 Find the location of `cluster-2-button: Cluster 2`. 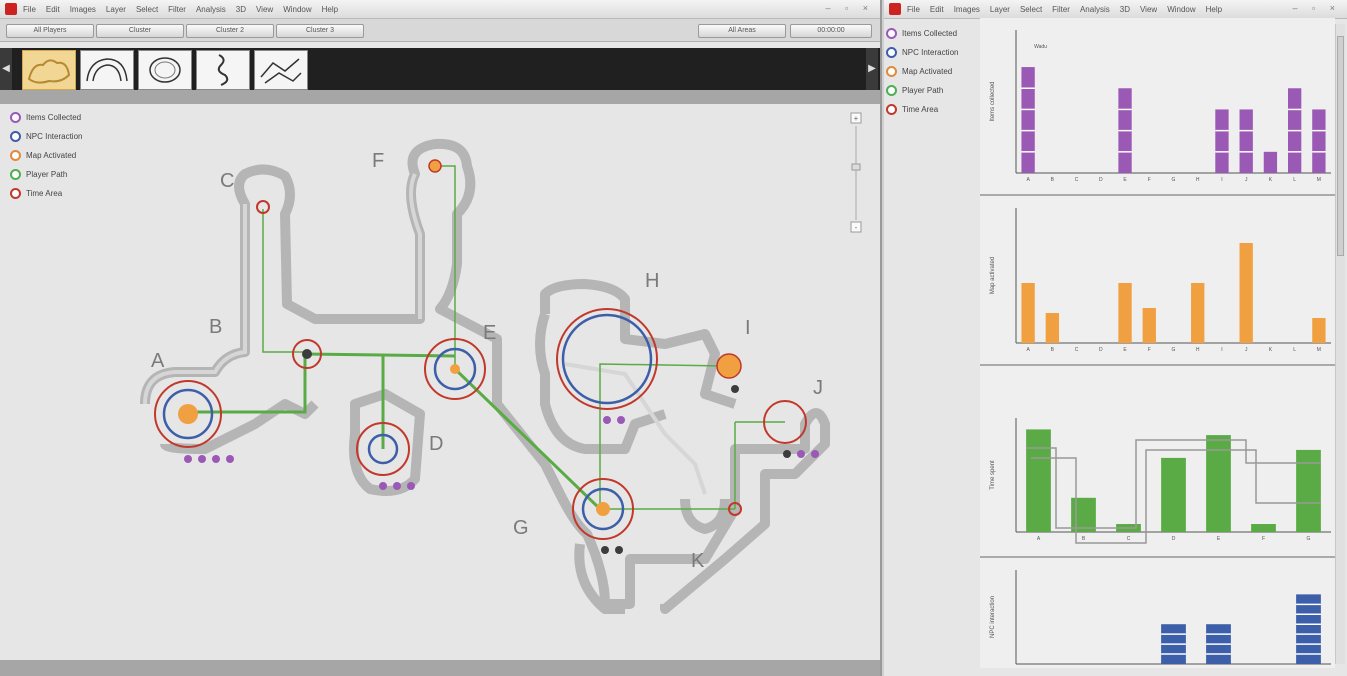

cluster-2-button: Cluster 2 is located at coordinates (230, 31).